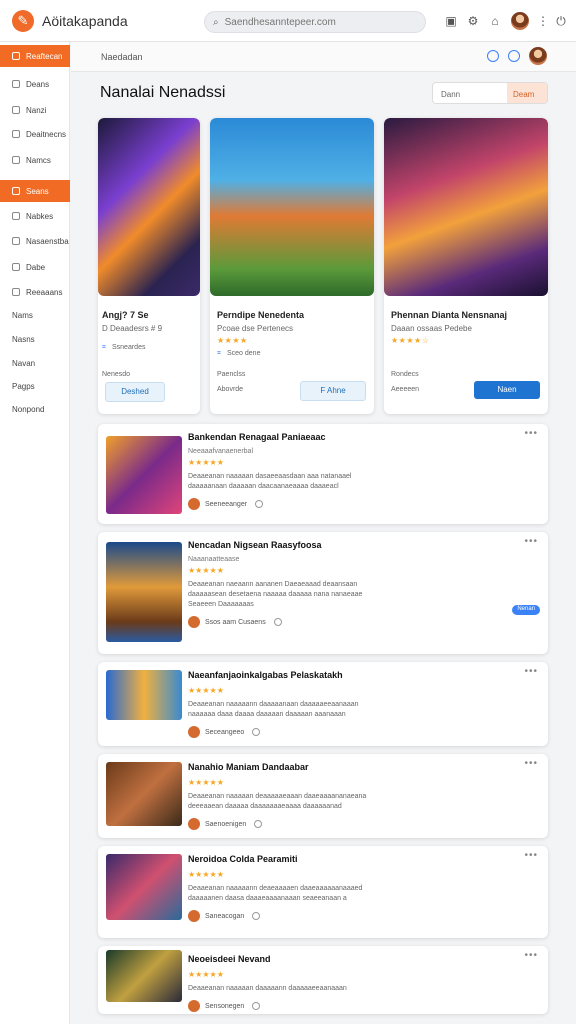 The width and height of the screenshot is (576, 1024). What do you see at coordinates (35, 267) in the screenshot?
I see `sidebar-item-8: Dabe` at bounding box center [35, 267].